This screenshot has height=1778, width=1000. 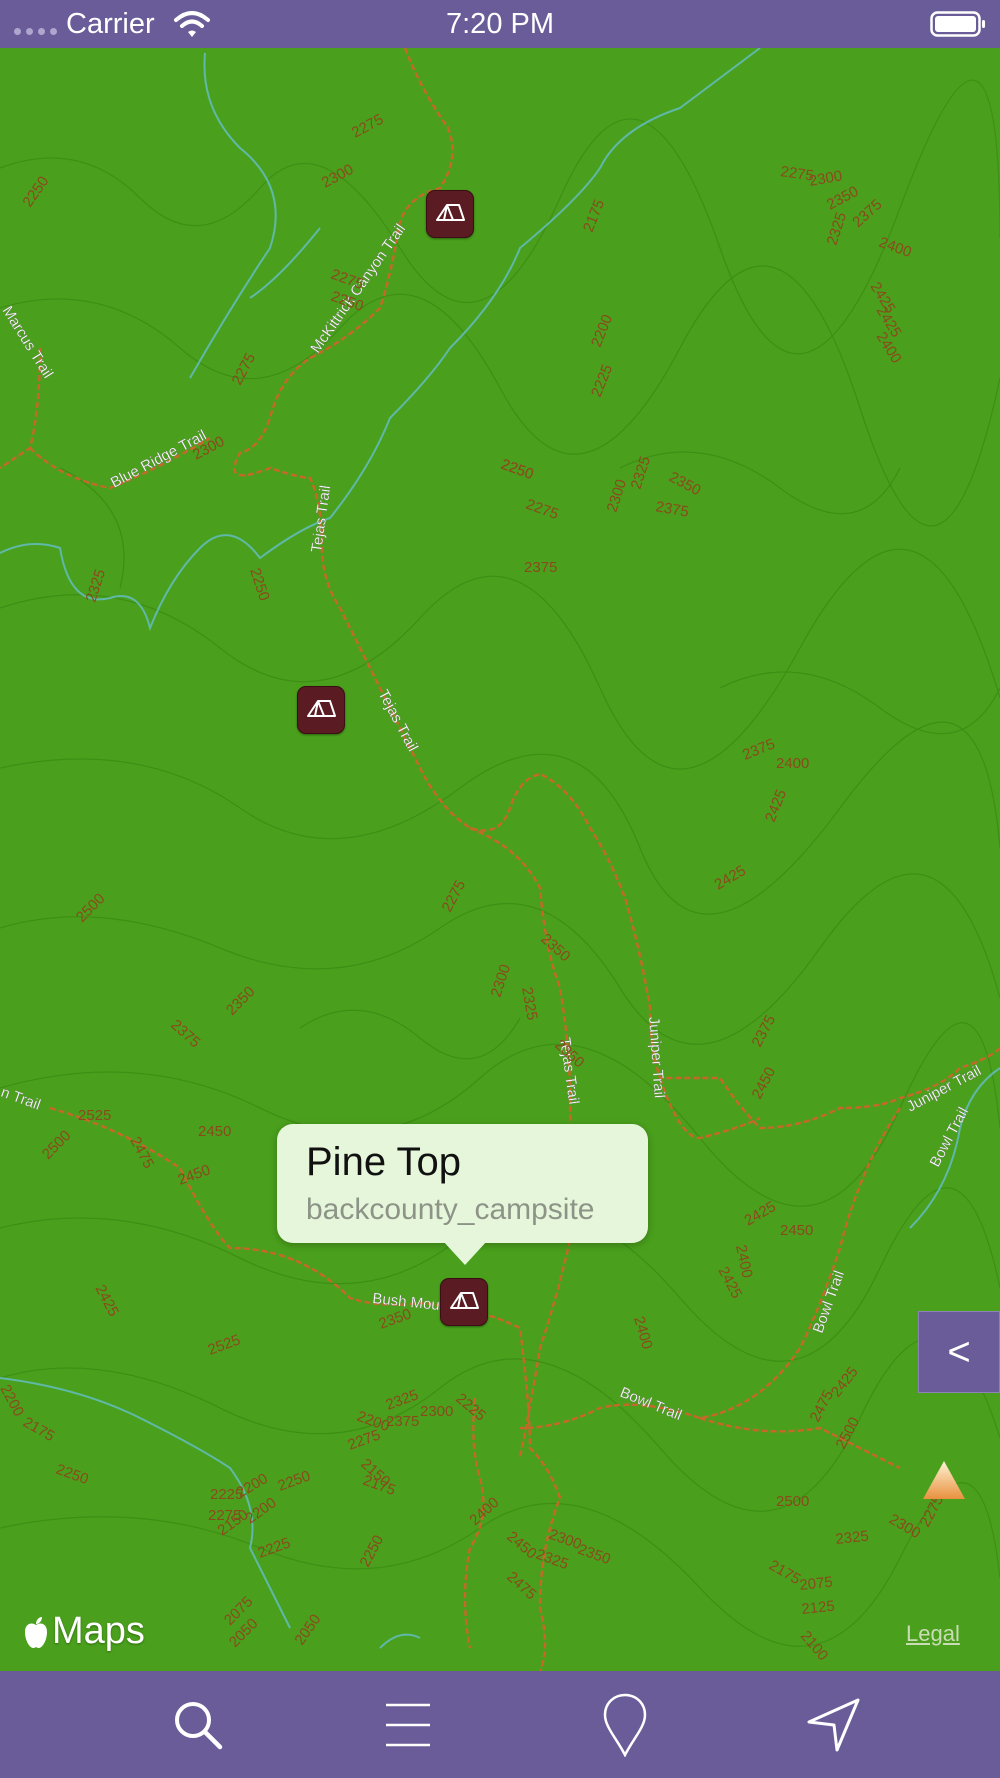 What do you see at coordinates (450, 1209) in the screenshot?
I see `callout-subtitle: backcounty_campsite` at bounding box center [450, 1209].